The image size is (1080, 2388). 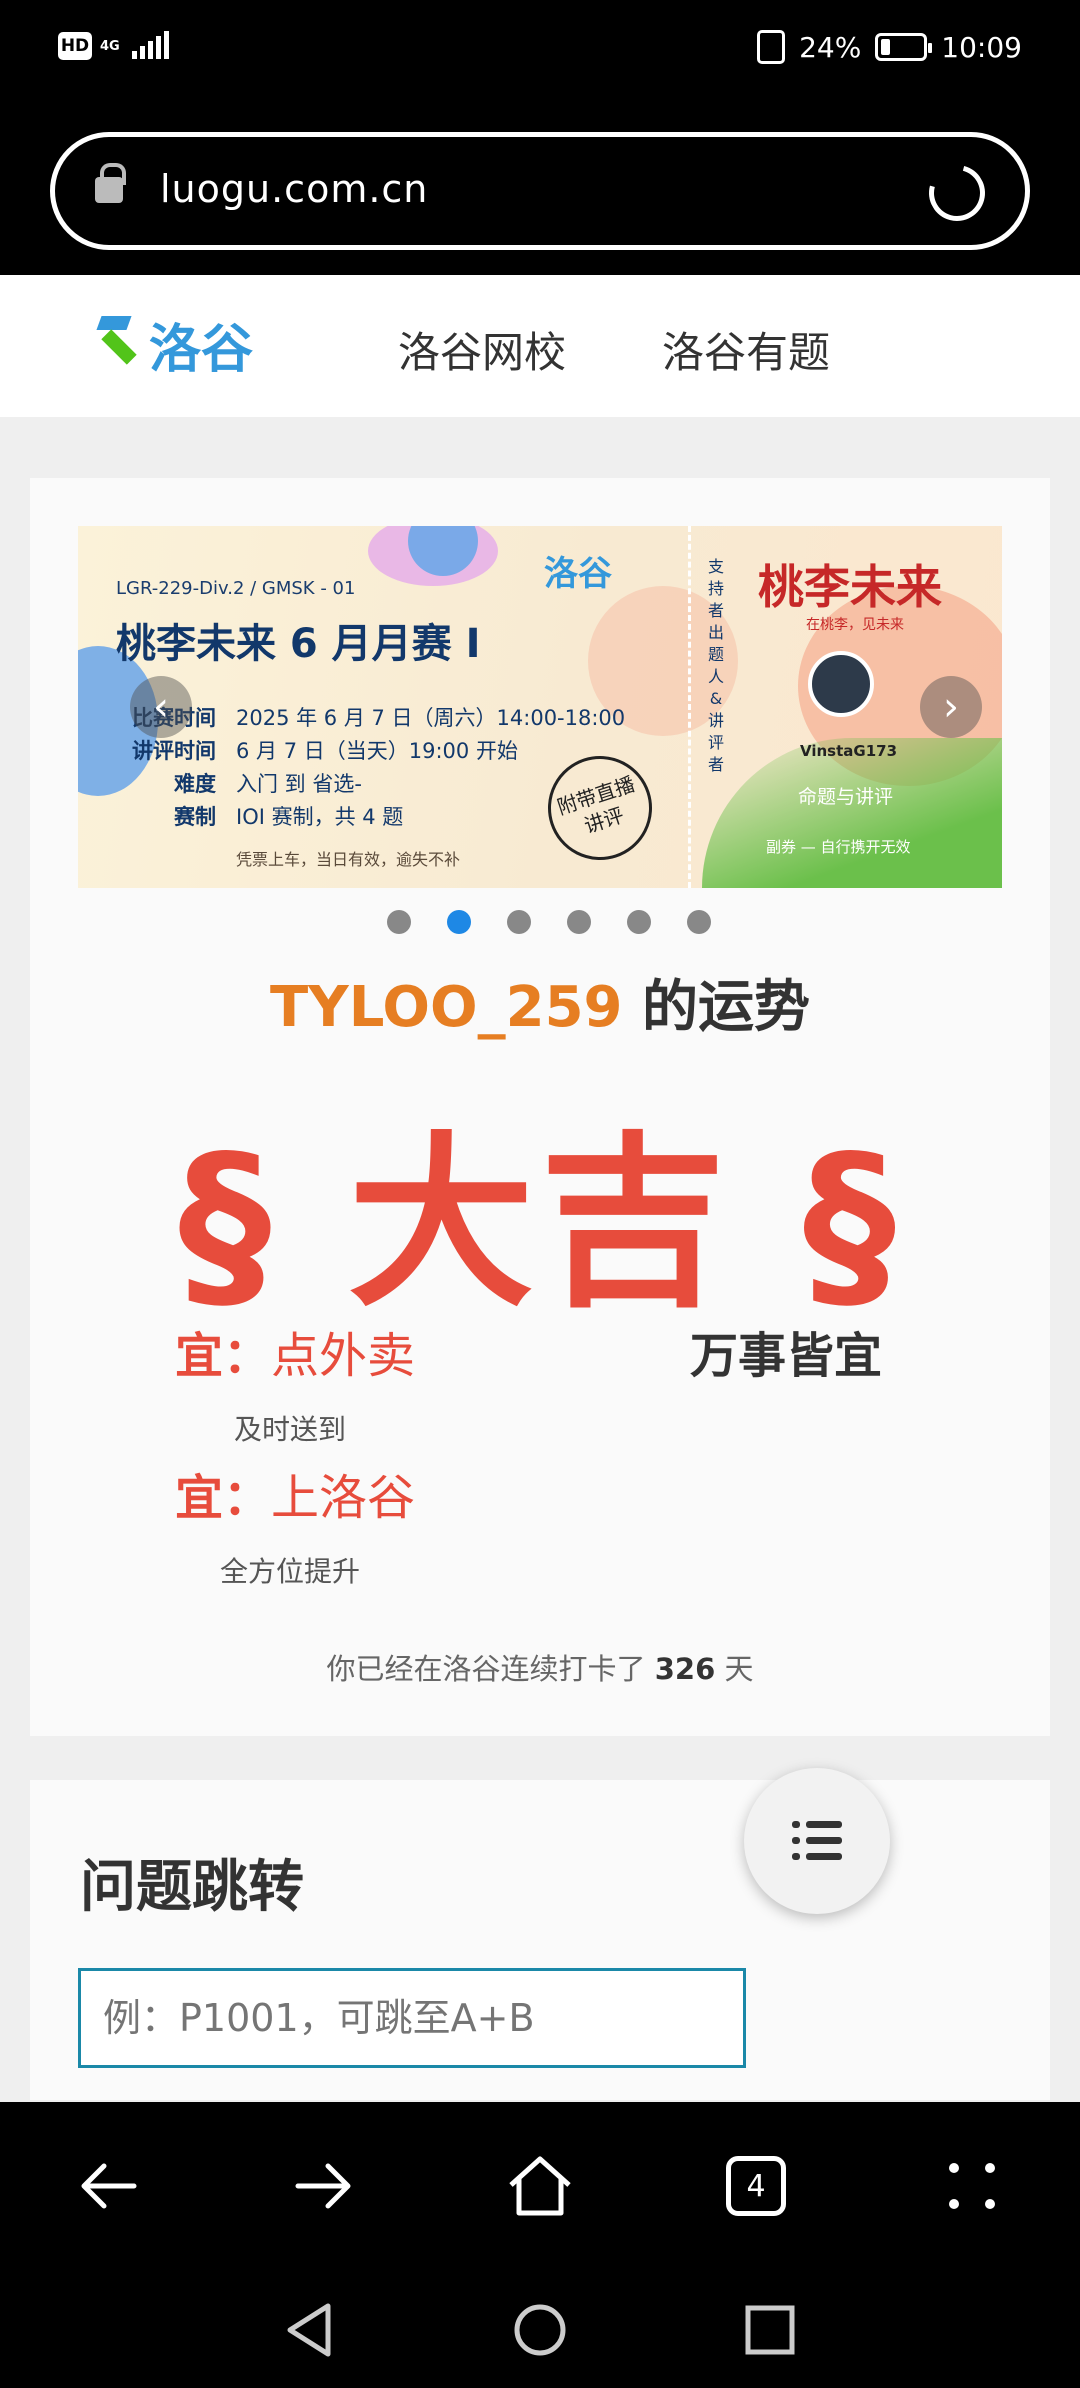 I want to click on more-menu-button, so click(x=972, y=2186).